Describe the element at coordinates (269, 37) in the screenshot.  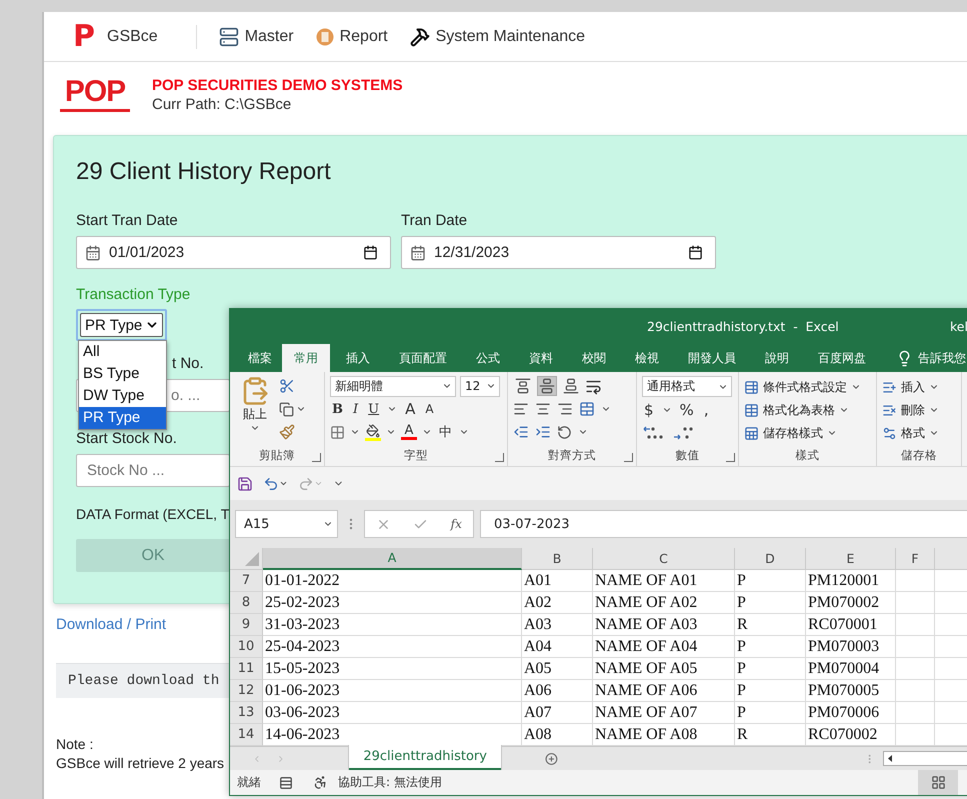
I see `nav-link: Master` at that location.